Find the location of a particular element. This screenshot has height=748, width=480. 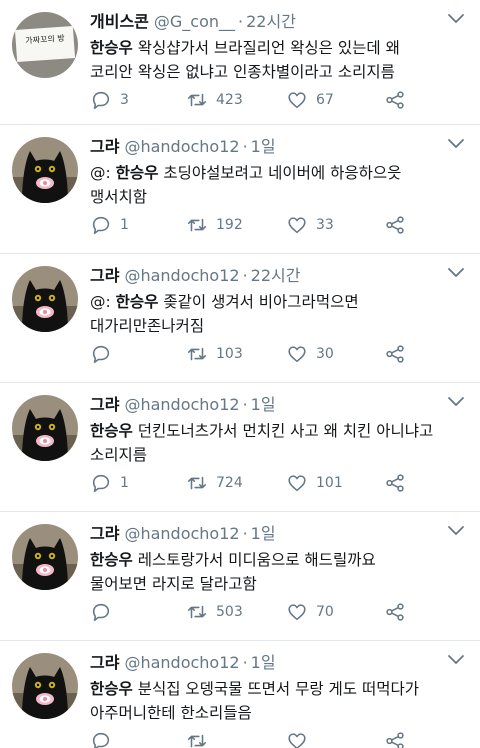

user-handle: @G_con__ is located at coordinates (194, 21).